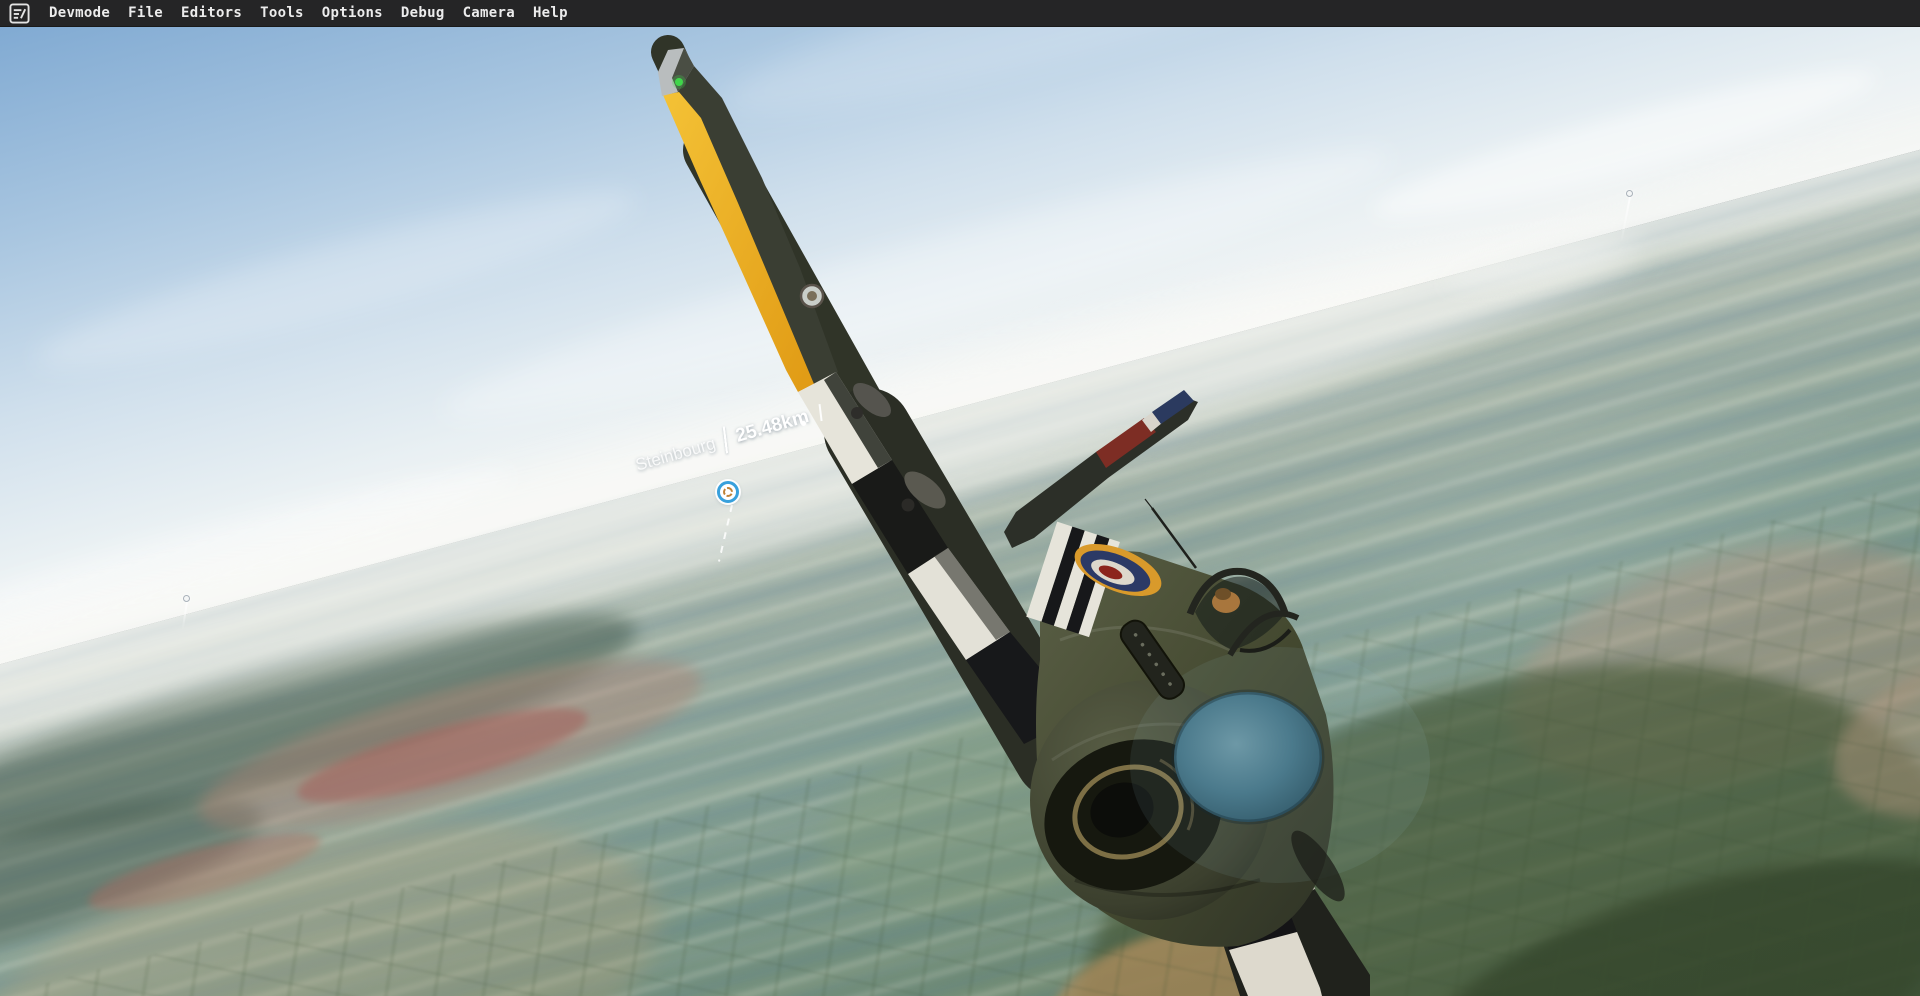 The image size is (1920, 996). Describe the element at coordinates (728, 492) in the screenshot. I see `poi-circle-icon` at that location.